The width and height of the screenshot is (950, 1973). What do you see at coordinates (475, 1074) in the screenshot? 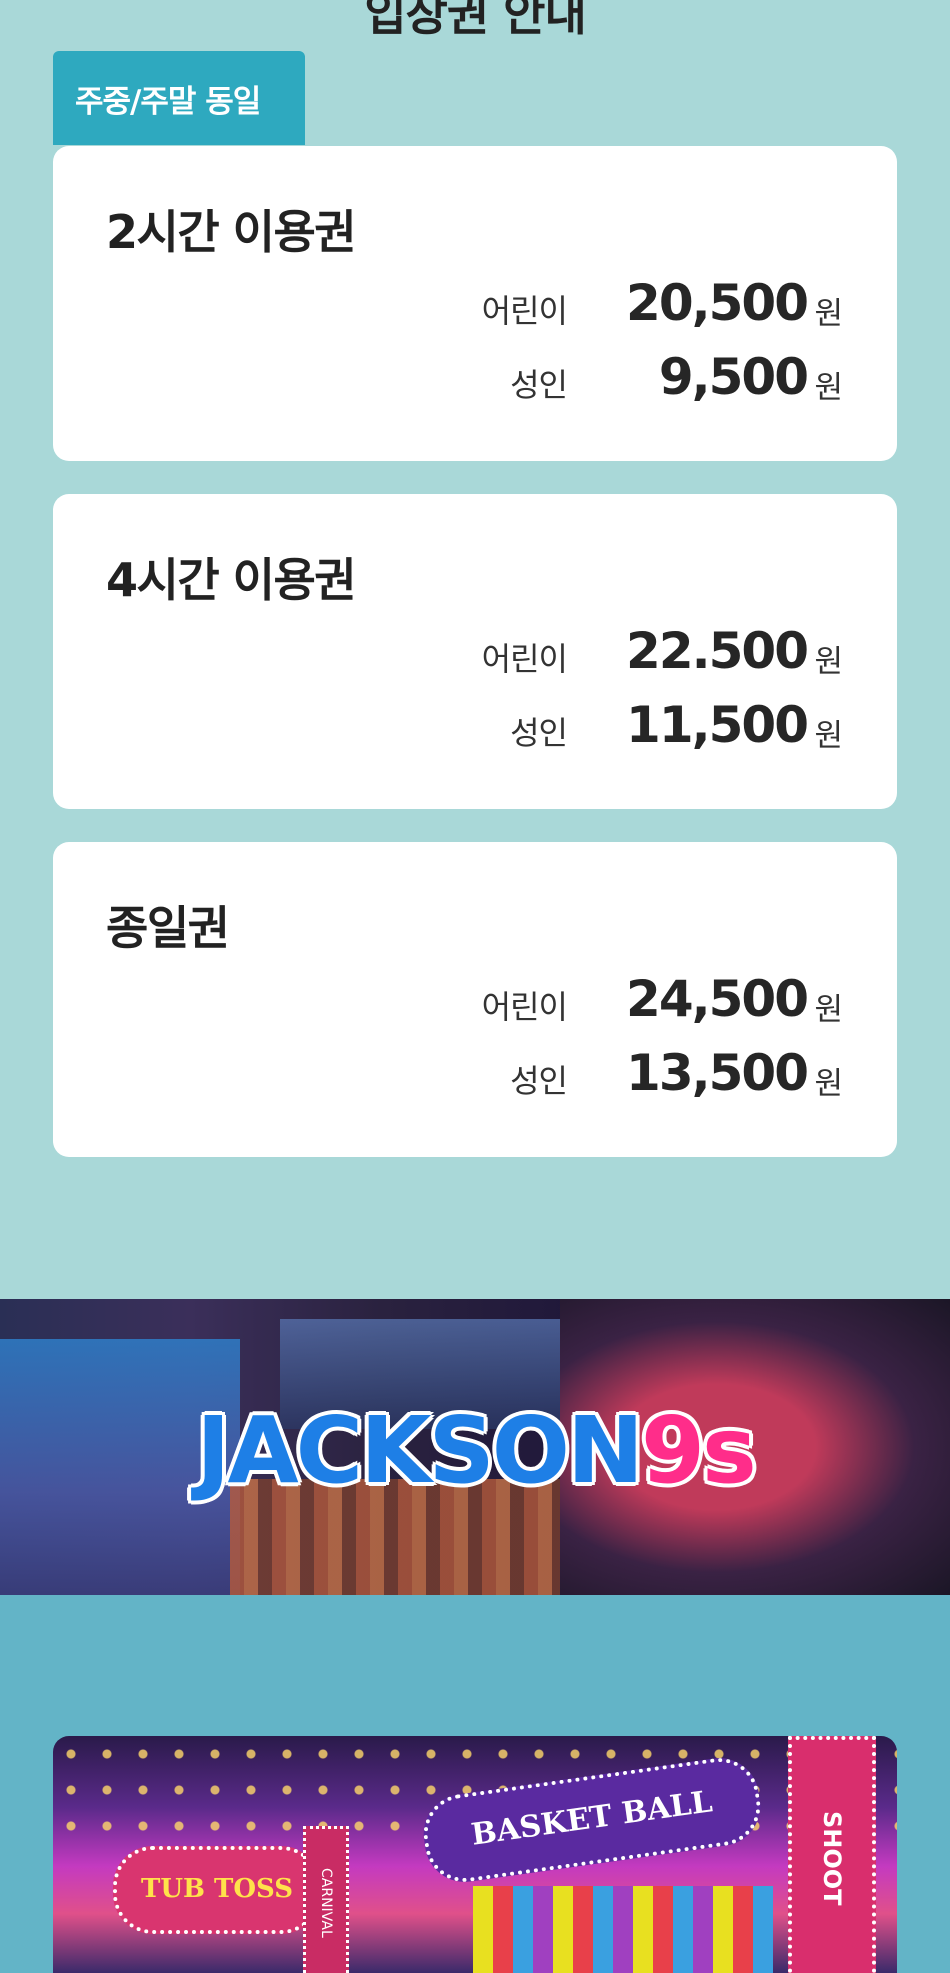
I see `price-row-adult: 성인 13,500 원` at bounding box center [475, 1074].